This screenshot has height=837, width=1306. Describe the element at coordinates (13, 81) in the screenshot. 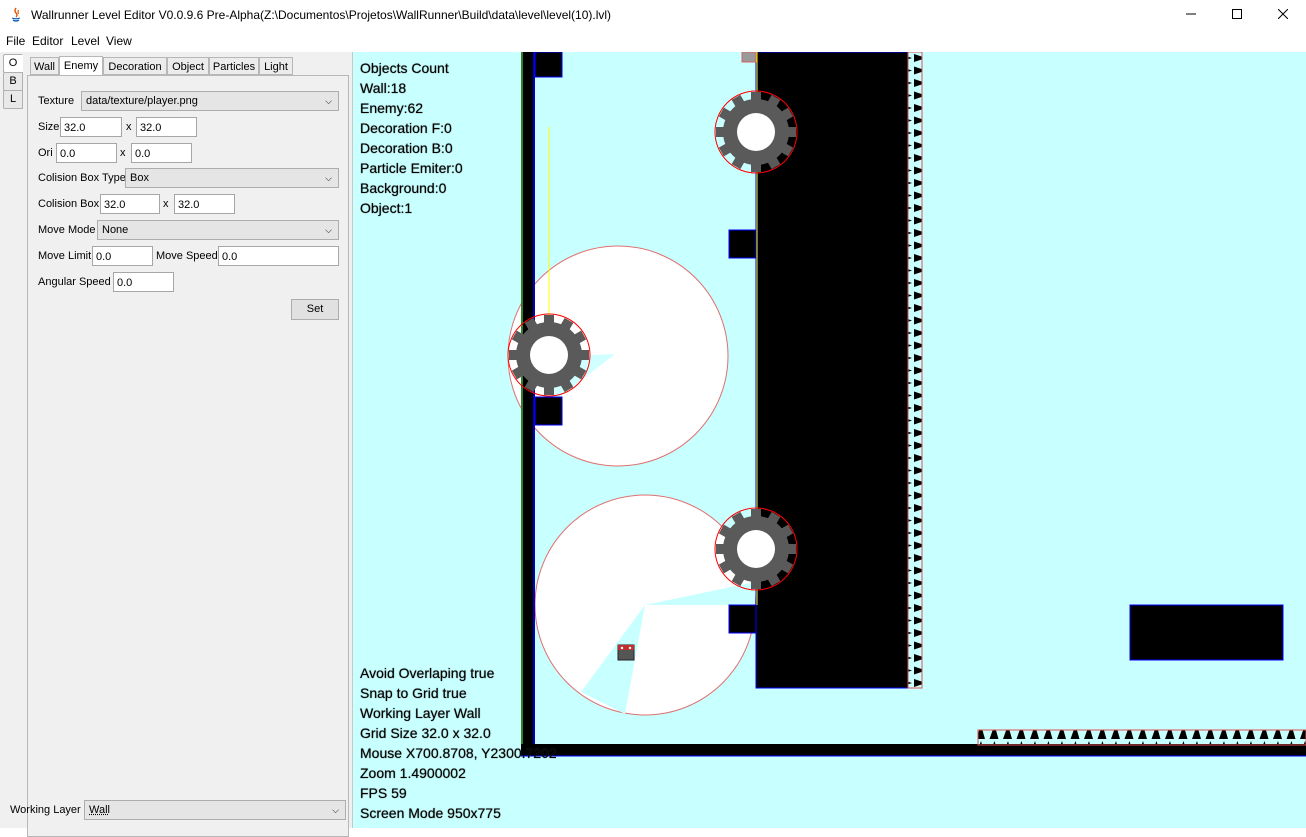

I see `side-tab-b: B` at that location.